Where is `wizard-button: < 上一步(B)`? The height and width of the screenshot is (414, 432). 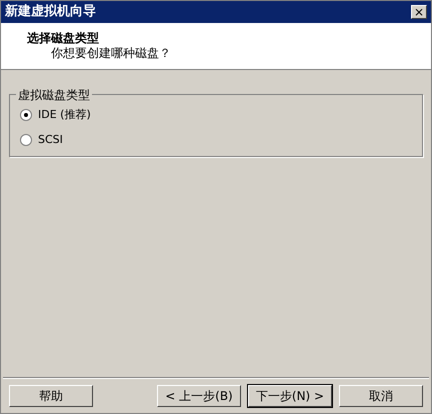 wizard-button: < 上一步(B) is located at coordinates (199, 396).